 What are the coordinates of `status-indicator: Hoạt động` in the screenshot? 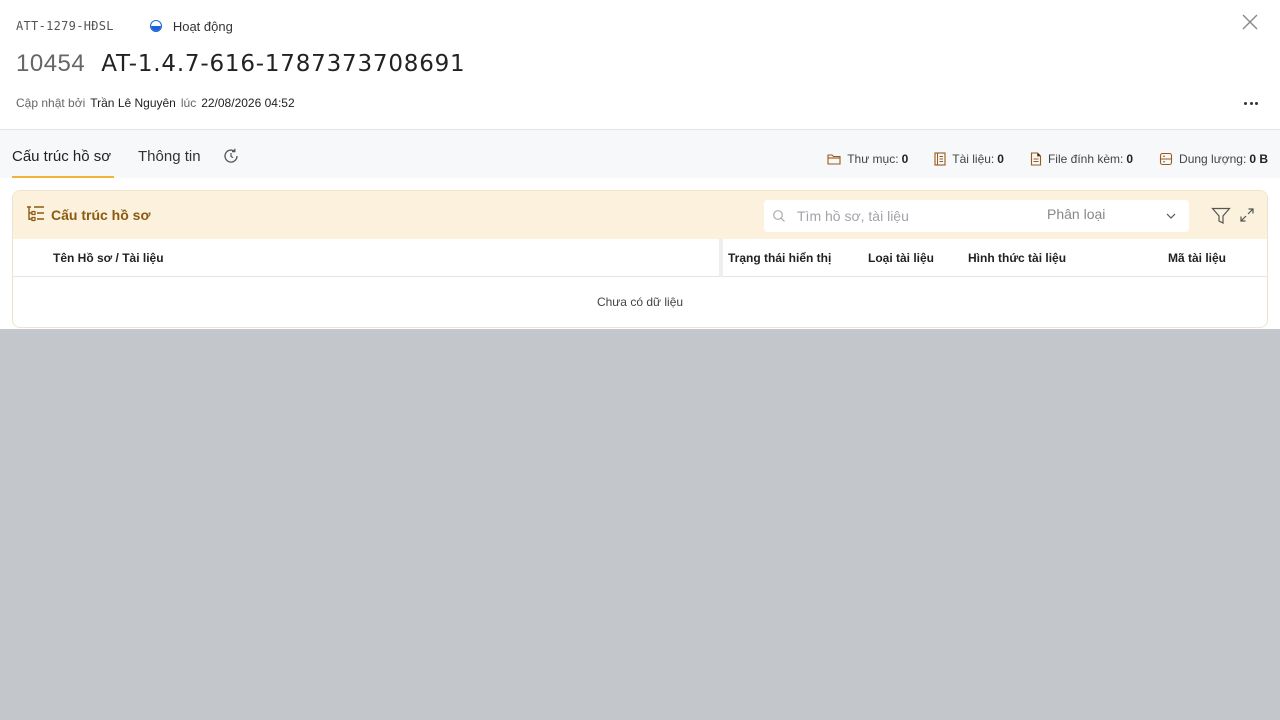 It's located at (191, 26).